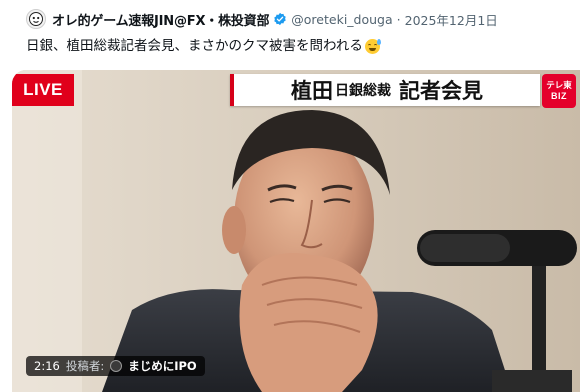  What do you see at coordinates (559, 96) in the screenshot?
I see `channel-logo-line2: BIZ` at bounding box center [559, 96].